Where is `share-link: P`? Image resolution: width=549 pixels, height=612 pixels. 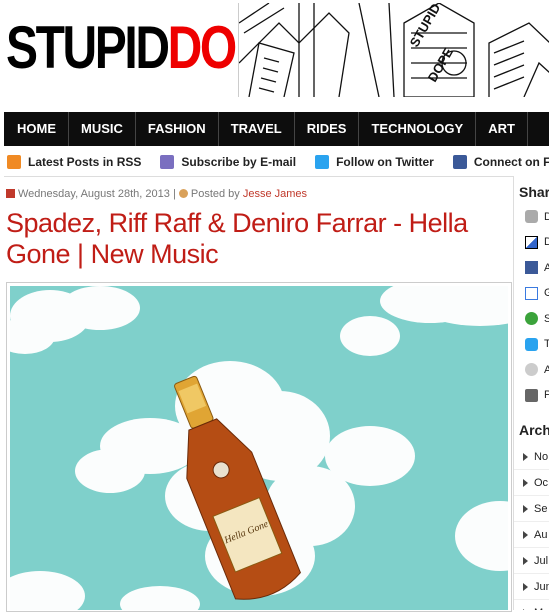
share-link: P is located at coordinates (531, 396).